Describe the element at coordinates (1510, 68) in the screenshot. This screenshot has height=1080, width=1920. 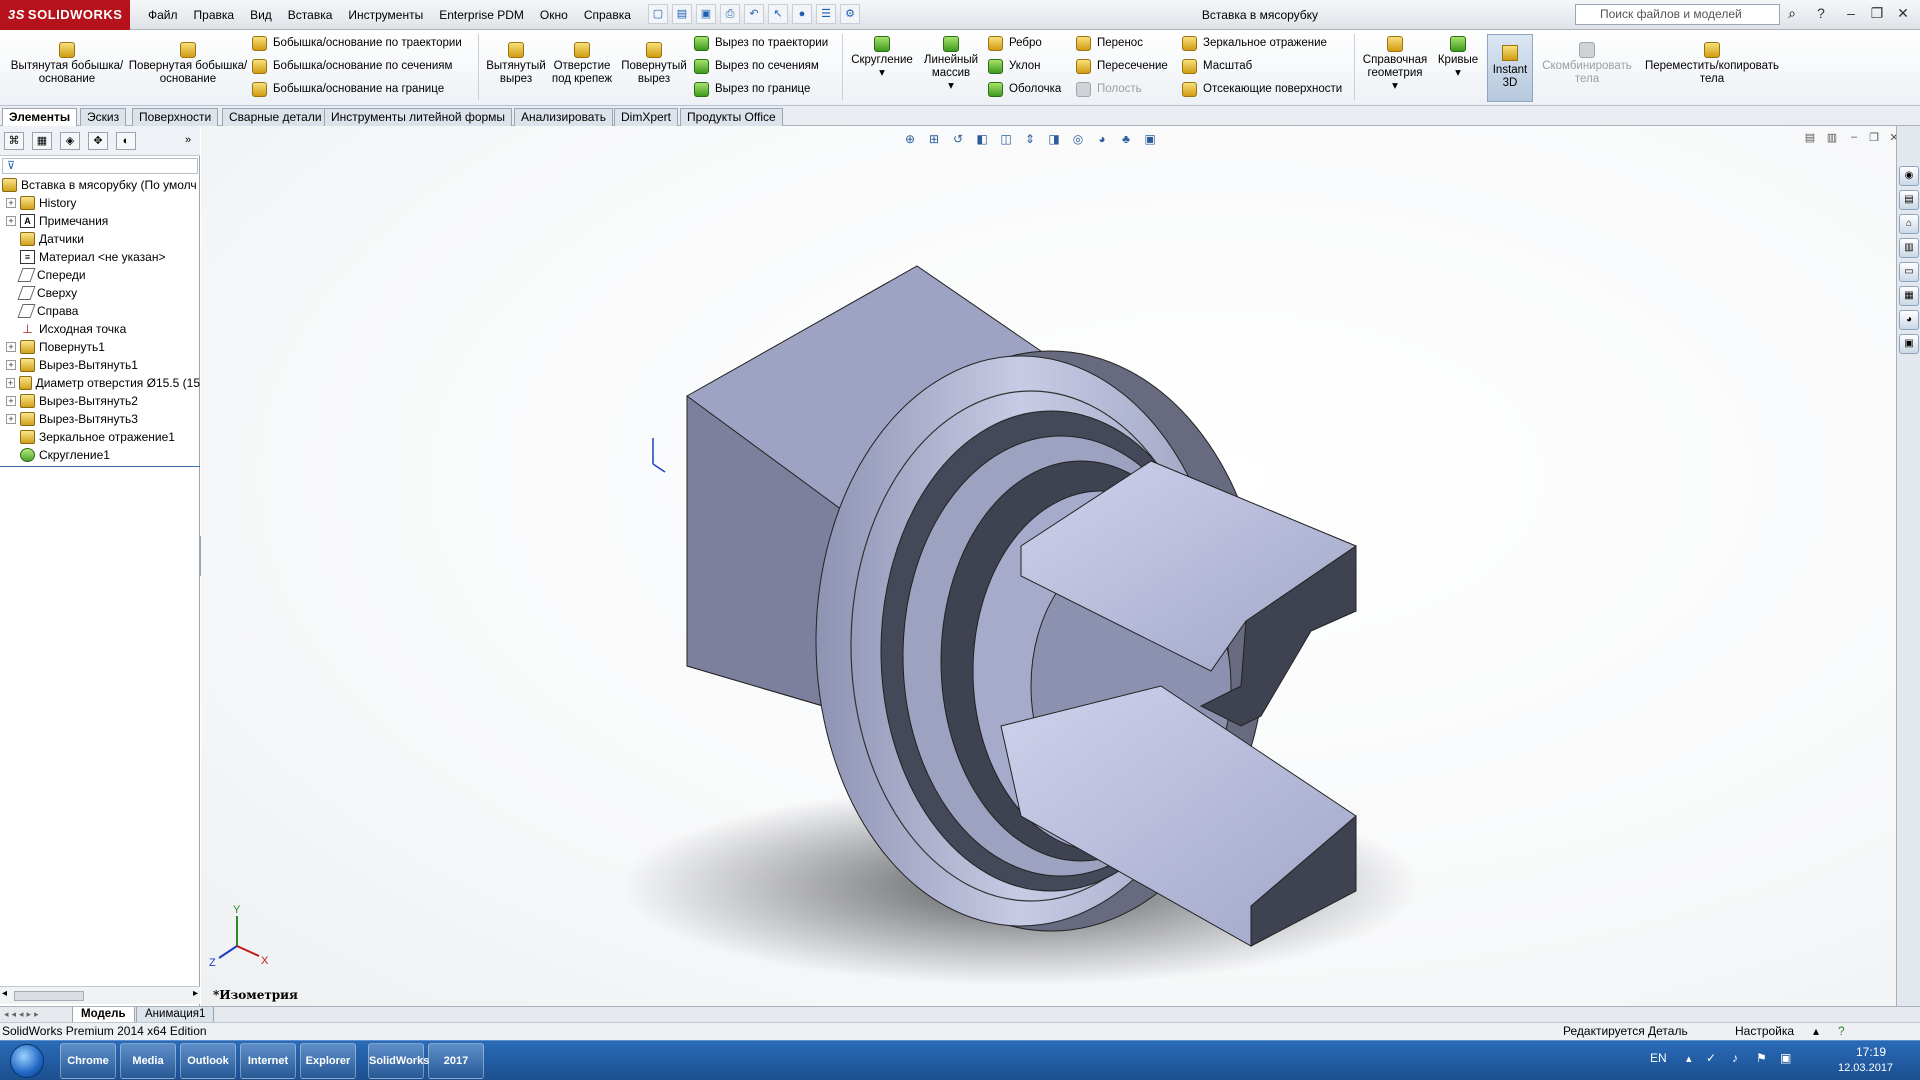
I see `instant3d-toggle: Instant 3D` at that location.